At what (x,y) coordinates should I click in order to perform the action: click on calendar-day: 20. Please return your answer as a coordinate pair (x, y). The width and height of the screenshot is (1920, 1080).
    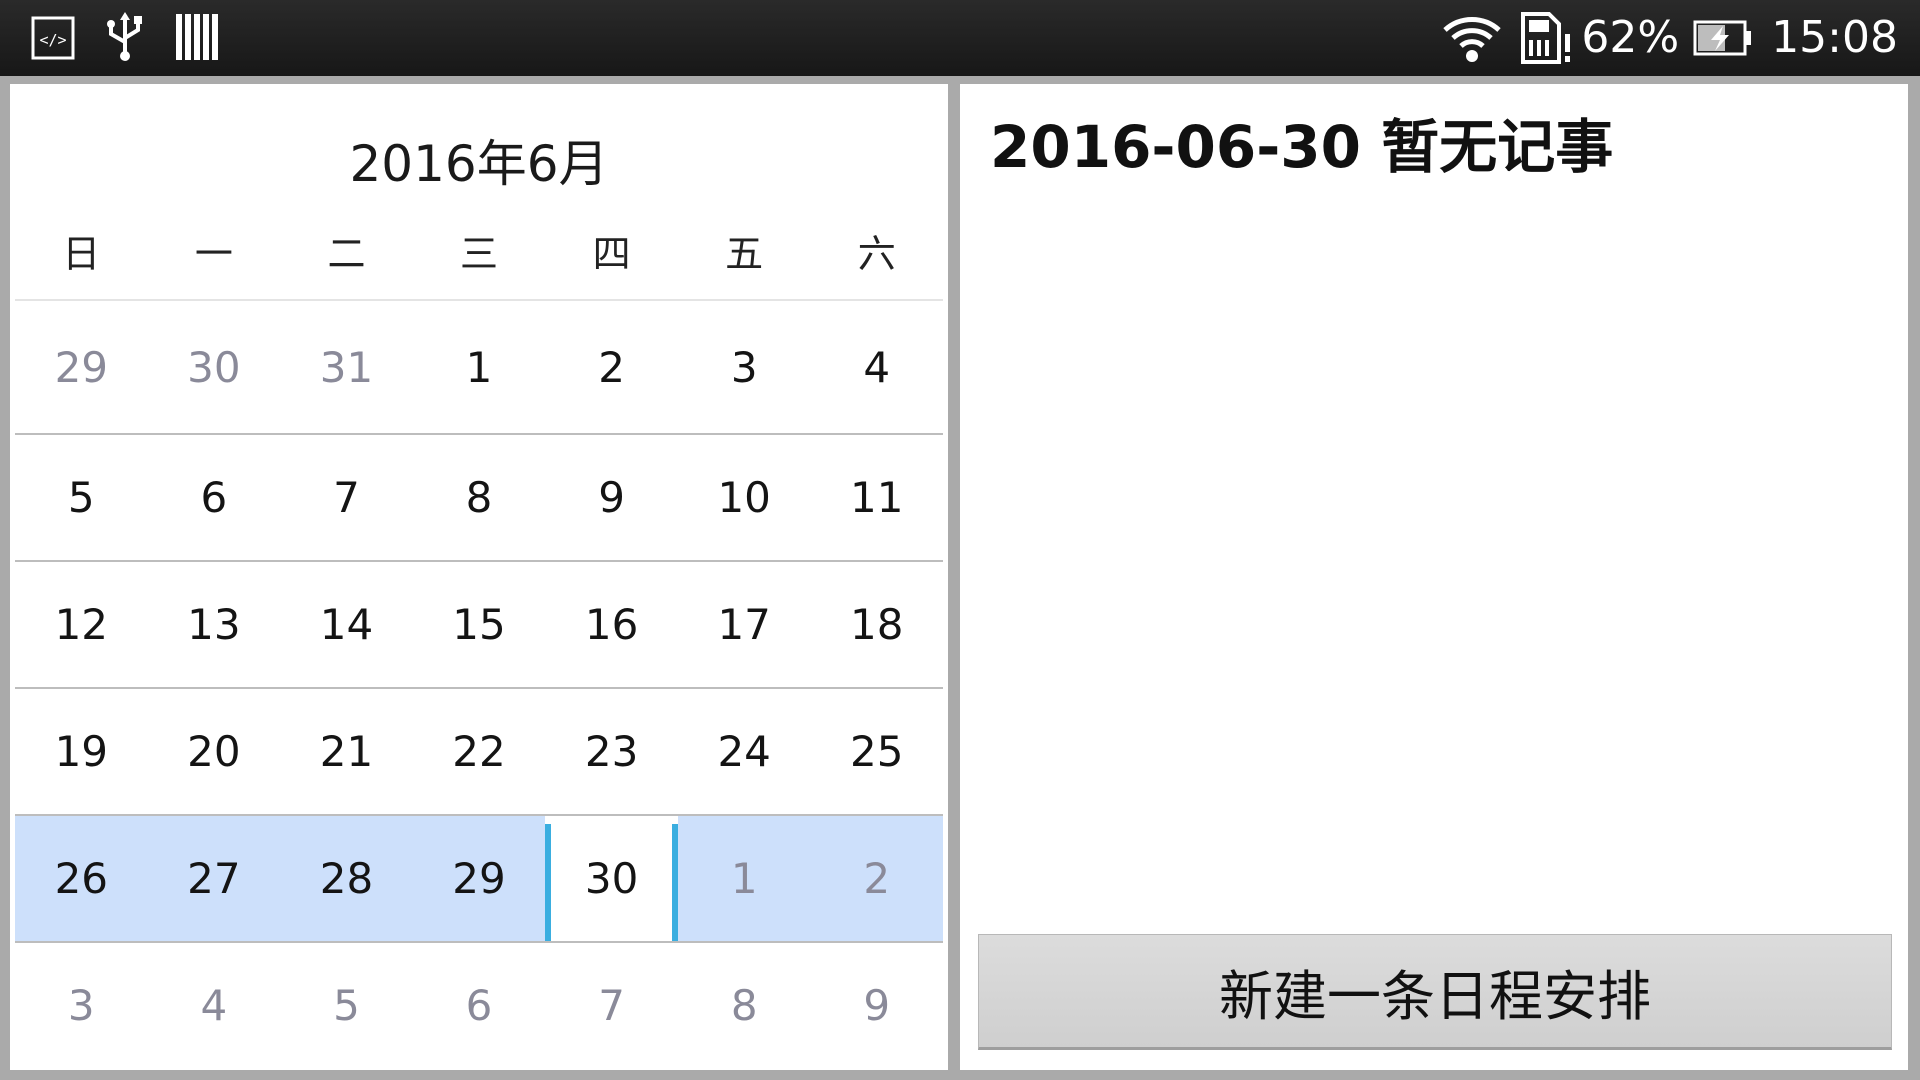
    Looking at the image, I should click on (214, 751).